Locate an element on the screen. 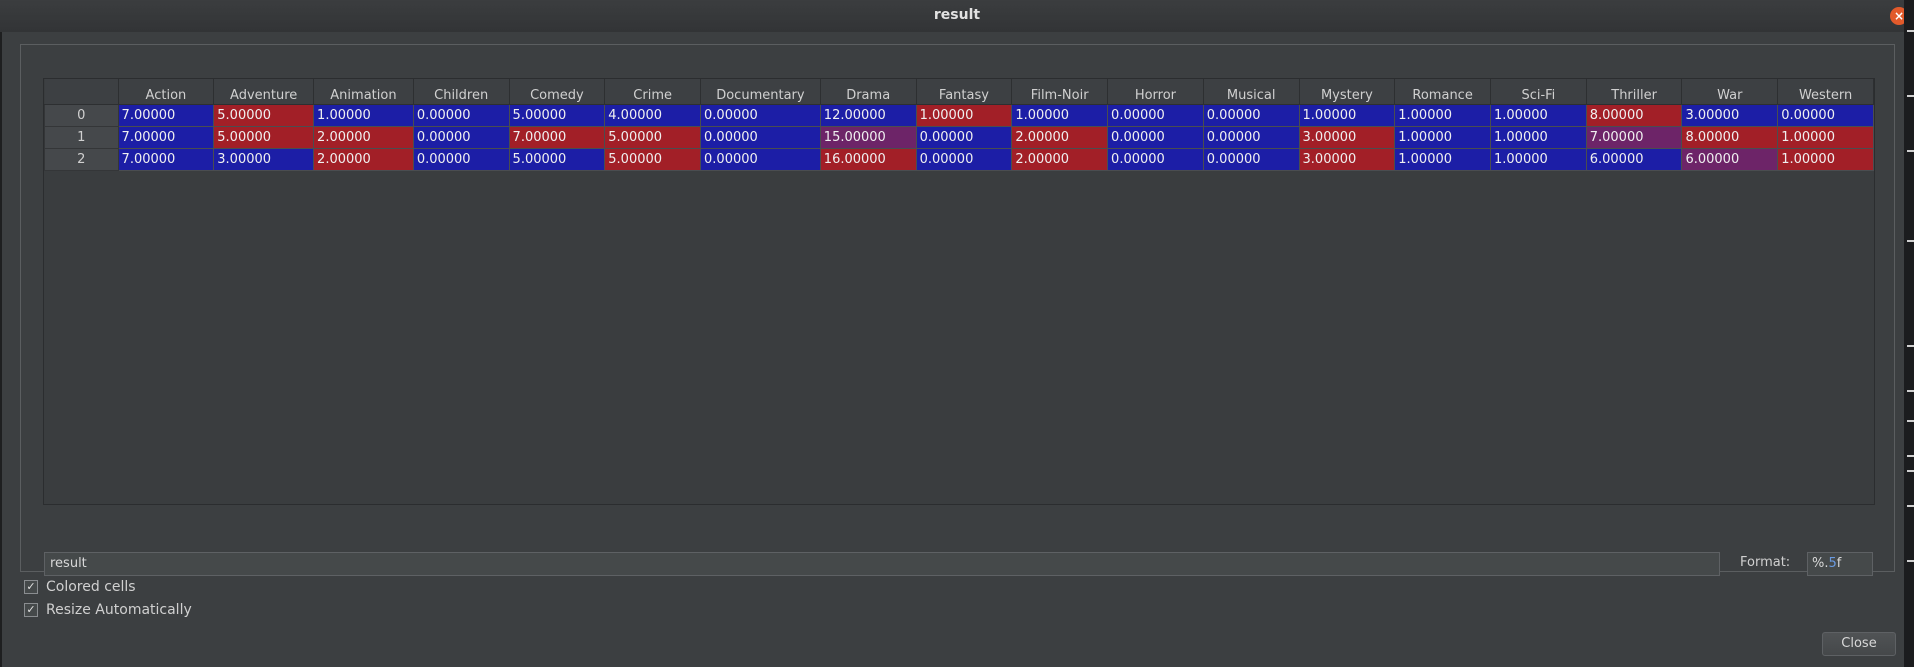 This screenshot has height=667, width=1914. format-precision: 5 is located at coordinates (1832, 563).